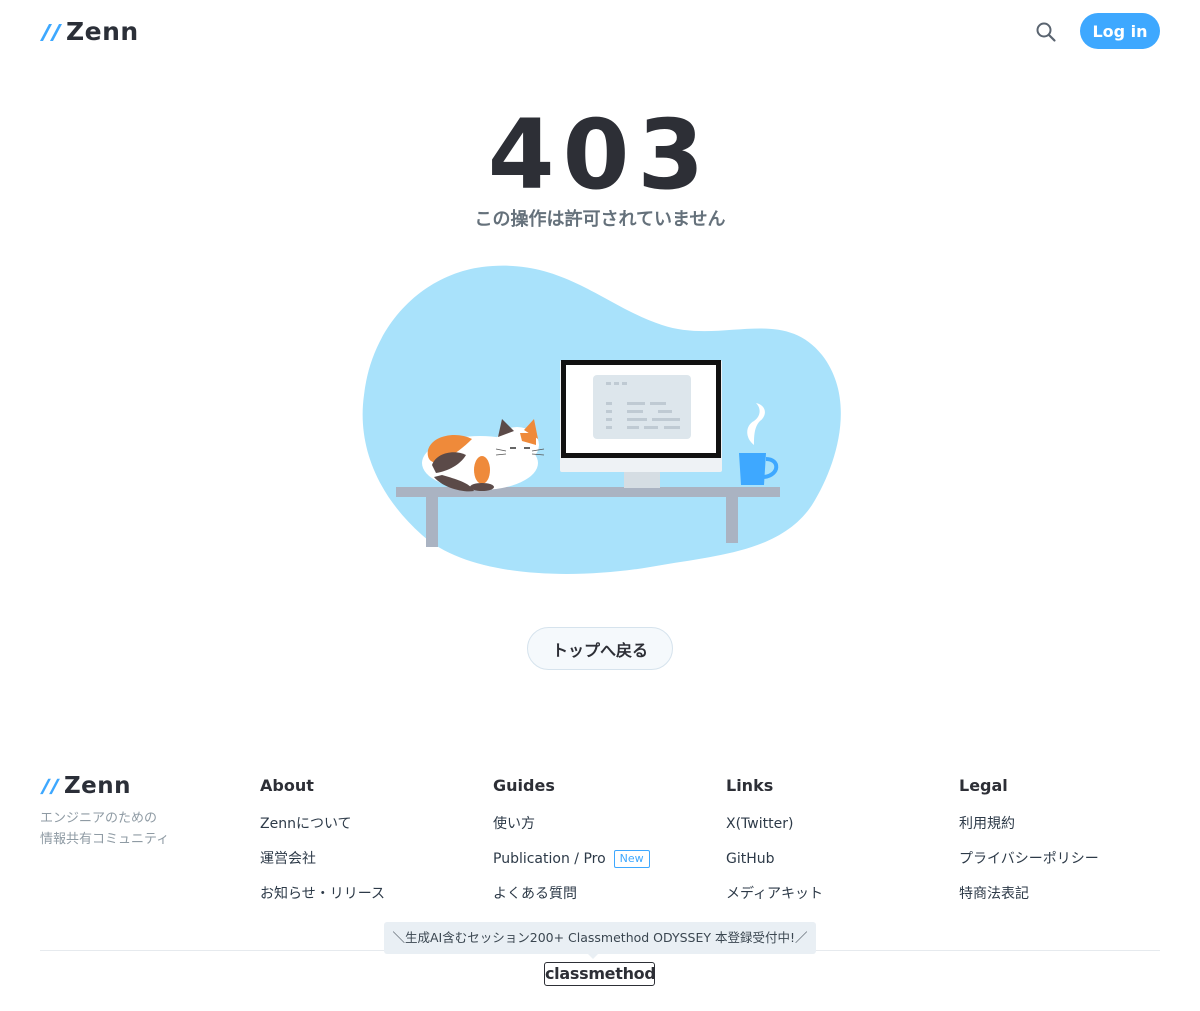 This screenshot has width=1200, height=1011. What do you see at coordinates (983, 785) in the screenshot?
I see `footer-heading-legal: Legal` at bounding box center [983, 785].